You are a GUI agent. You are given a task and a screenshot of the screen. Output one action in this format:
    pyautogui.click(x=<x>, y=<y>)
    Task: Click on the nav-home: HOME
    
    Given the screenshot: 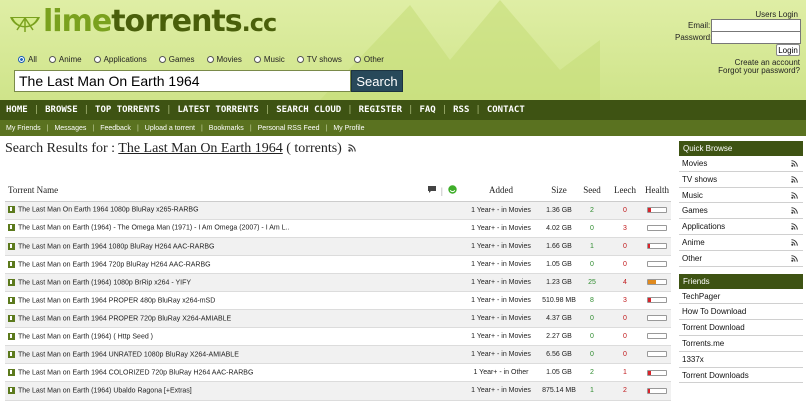 What is the action you would take?
    pyautogui.click(x=17, y=110)
    